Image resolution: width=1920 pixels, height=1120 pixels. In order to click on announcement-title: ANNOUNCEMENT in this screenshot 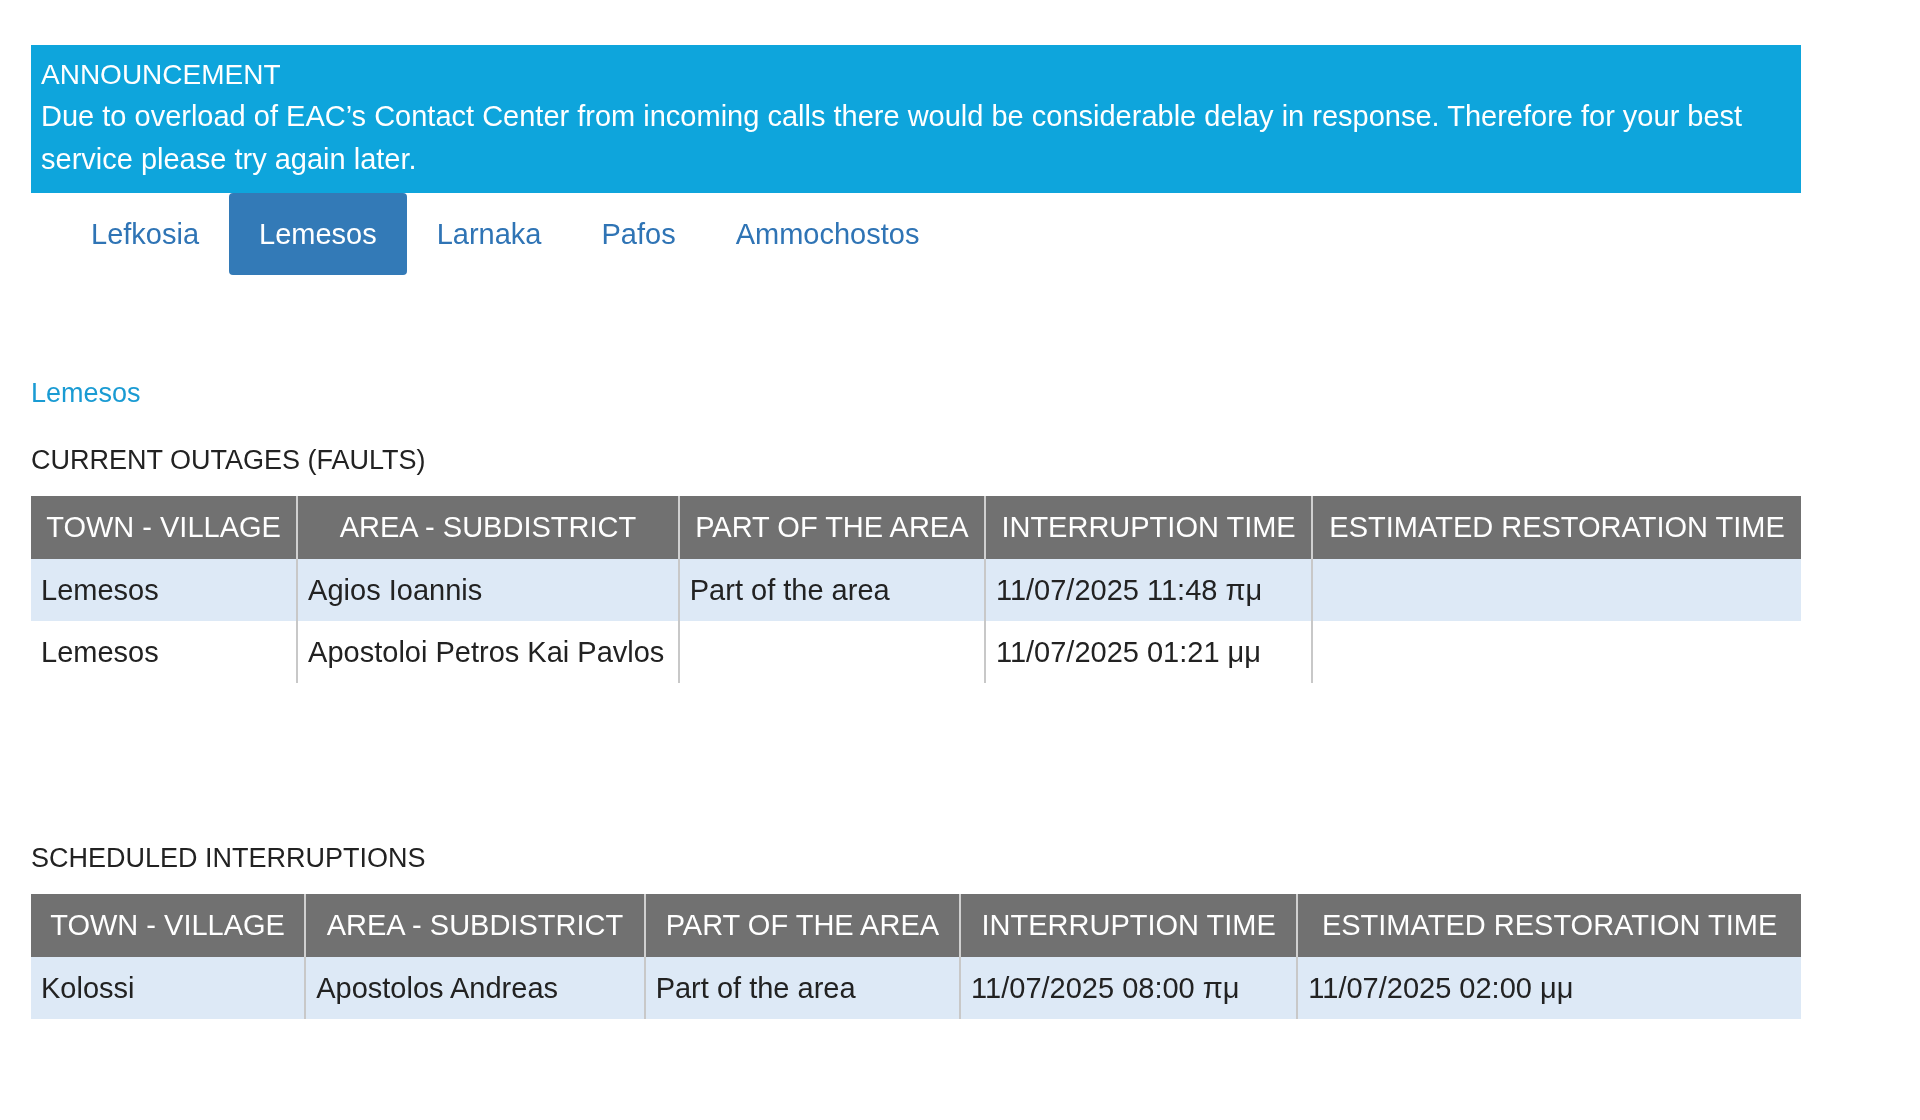, I will do `click(161, 75)`.